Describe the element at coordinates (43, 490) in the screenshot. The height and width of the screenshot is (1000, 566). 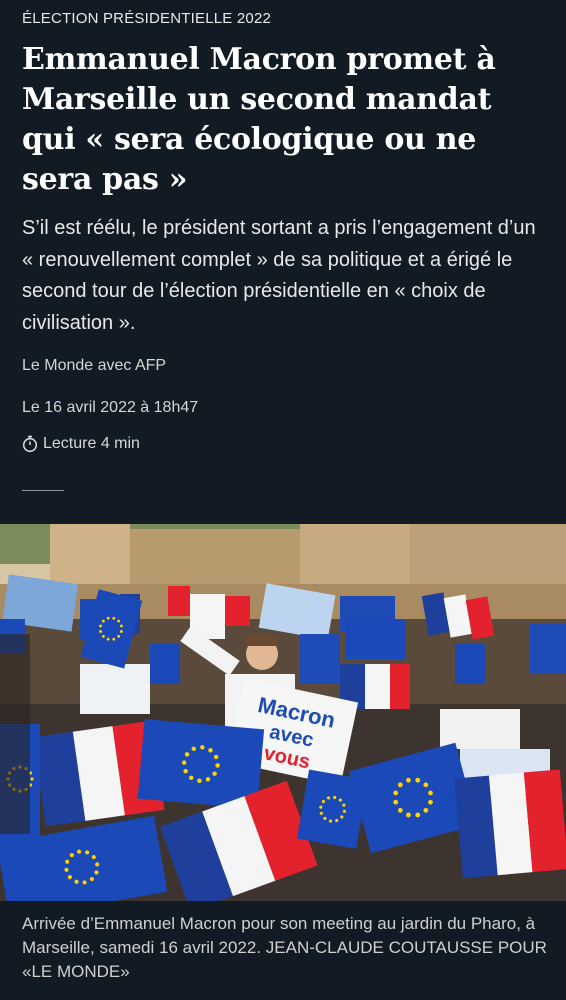
I see `divider` at that location.